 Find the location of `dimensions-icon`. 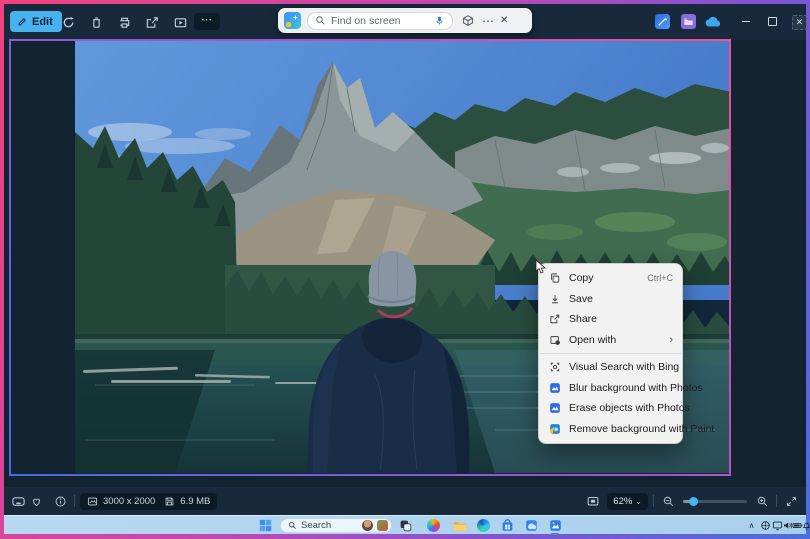

dimensions-icon is located at coordinates (92, 501).